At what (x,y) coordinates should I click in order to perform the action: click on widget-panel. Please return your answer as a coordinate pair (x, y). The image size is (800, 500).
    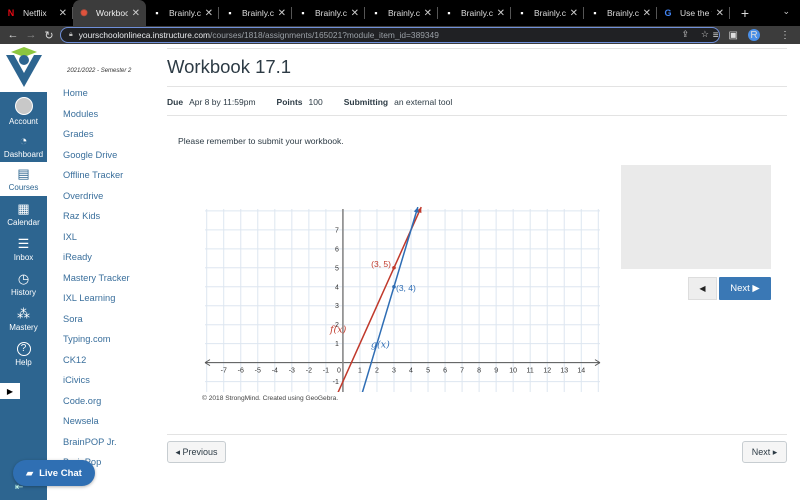
    Looking at the image, I should click on (696, 217).